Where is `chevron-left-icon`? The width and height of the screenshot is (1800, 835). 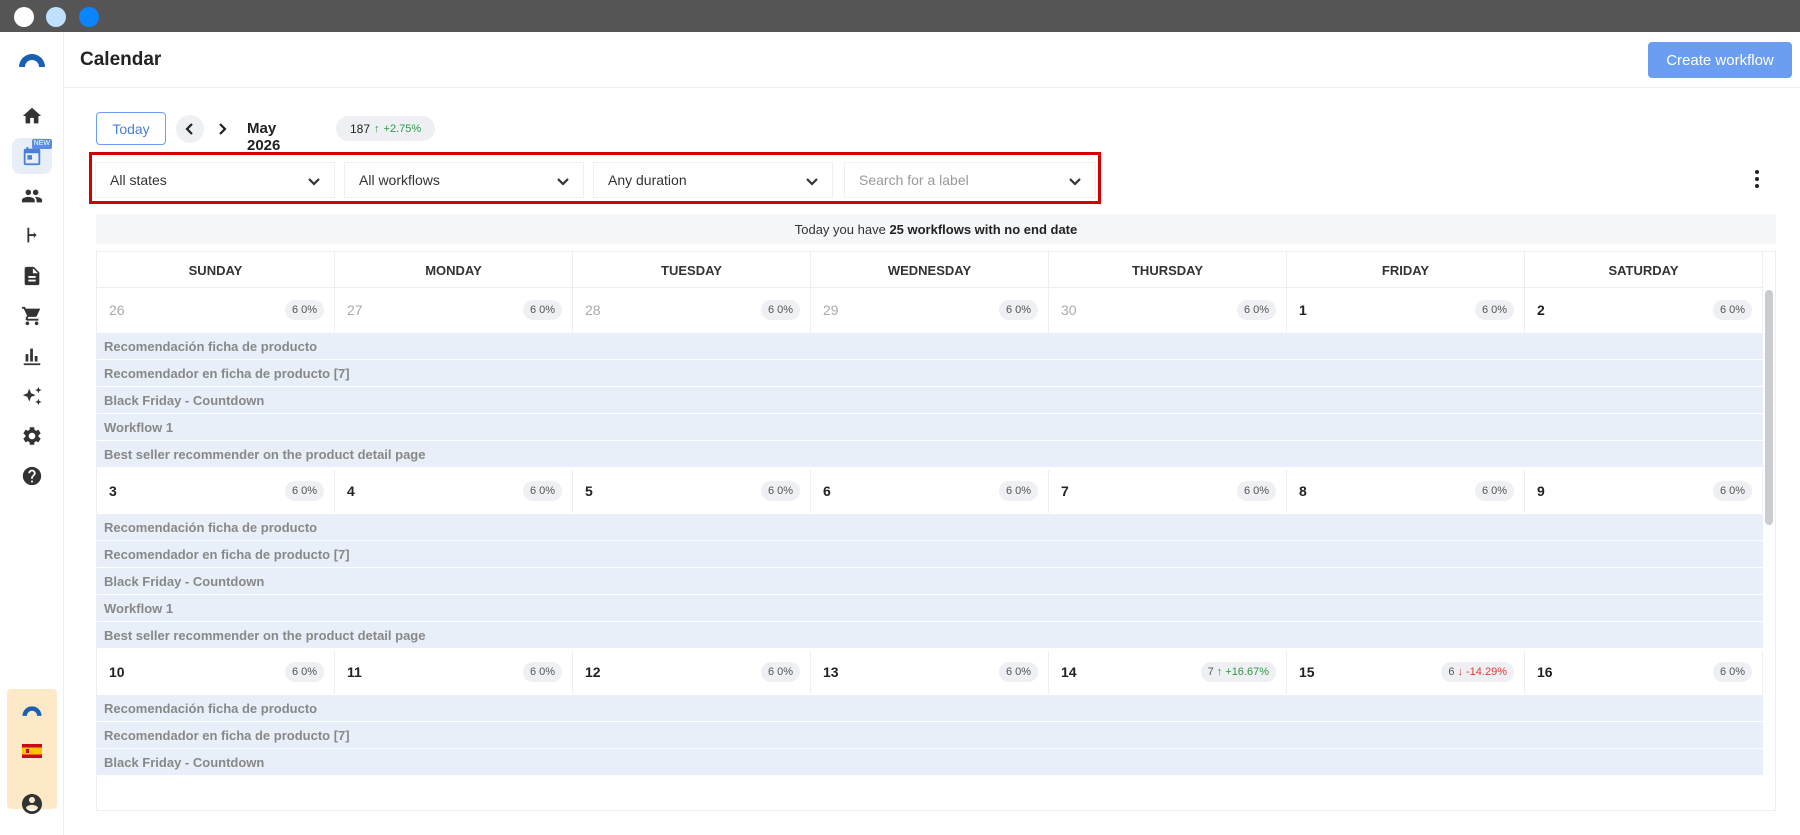 chevron-left-icon is located at coordinates (189, 129).